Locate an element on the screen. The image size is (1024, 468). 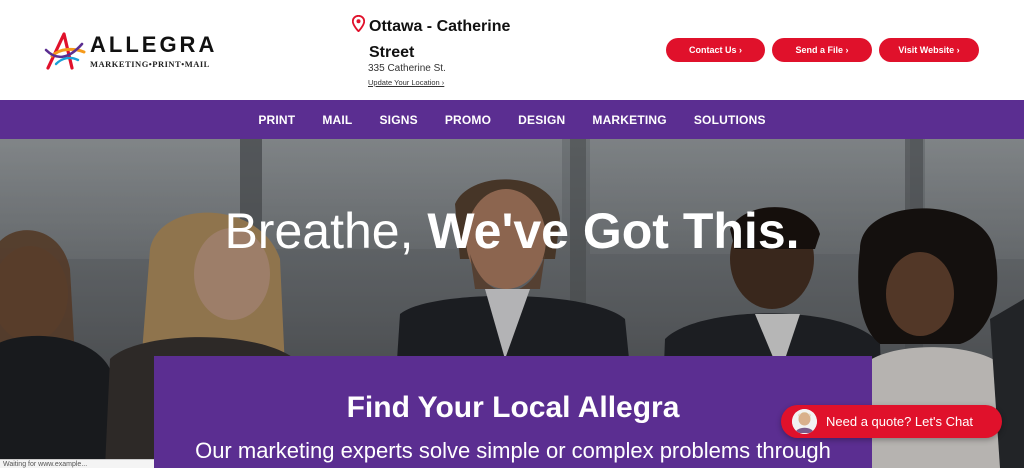
hero-headline-bold: We've Got This. is located at coordinates (613, 231).